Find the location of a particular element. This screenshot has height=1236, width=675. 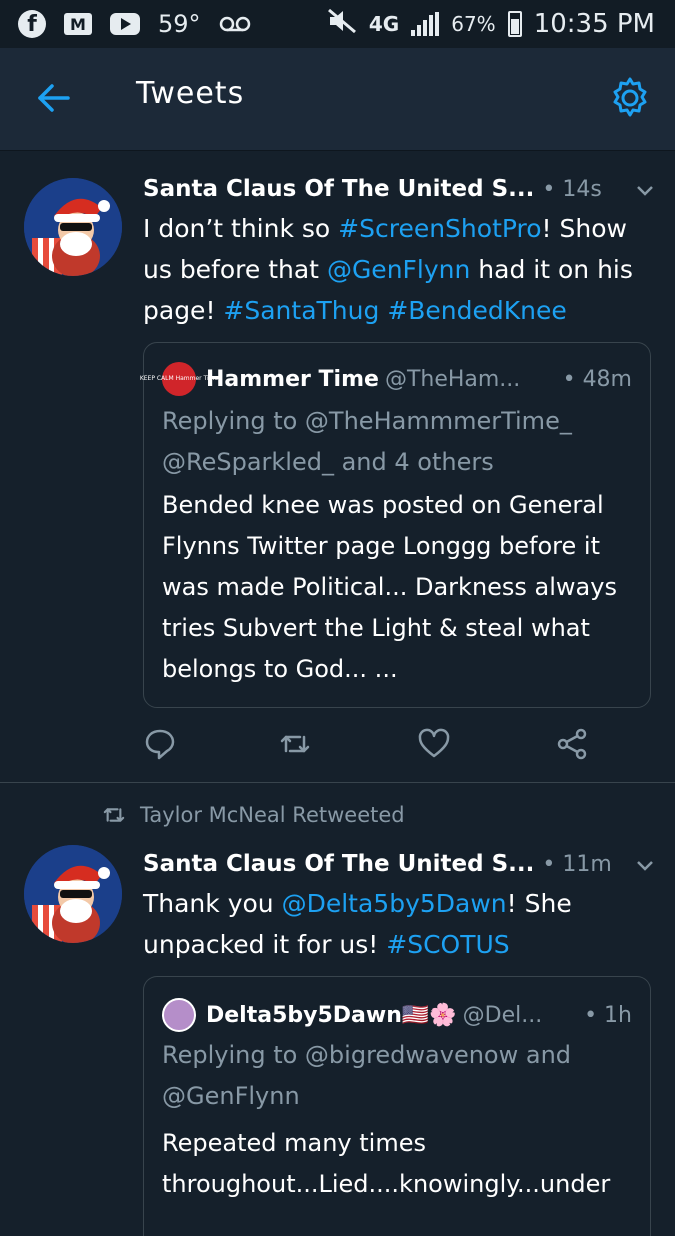

clock: 10:35 PM is located at coordinates (594, 24).